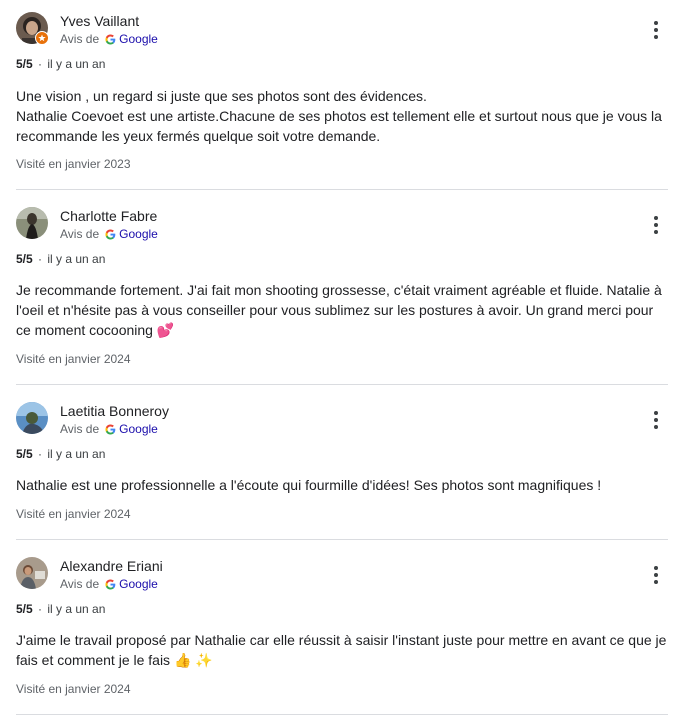  I want to click on reviewer-name: Laetitia Bonneroy, so click(114, 411).